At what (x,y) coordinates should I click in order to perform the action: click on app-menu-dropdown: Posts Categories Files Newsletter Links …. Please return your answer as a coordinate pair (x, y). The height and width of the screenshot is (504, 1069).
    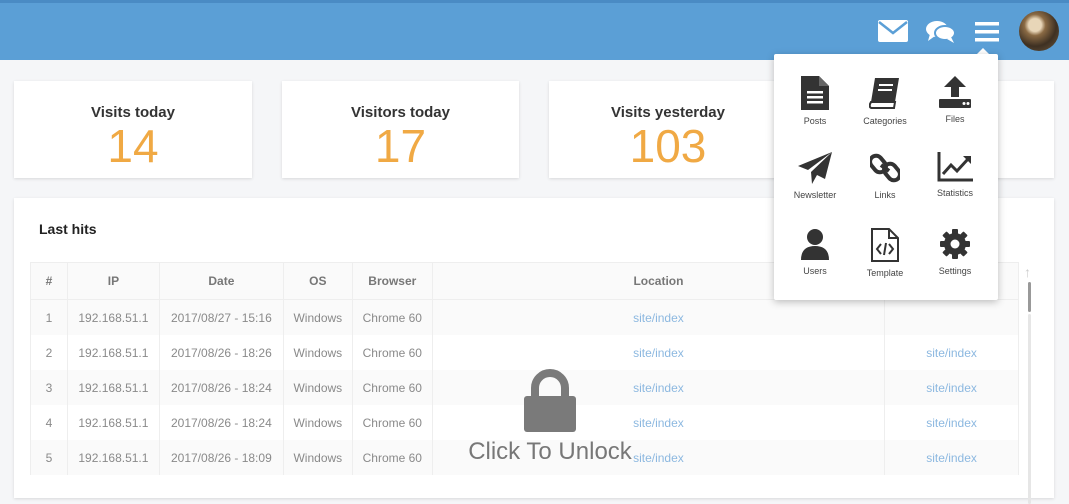
    Looking at the image, I should click on (886, 177).